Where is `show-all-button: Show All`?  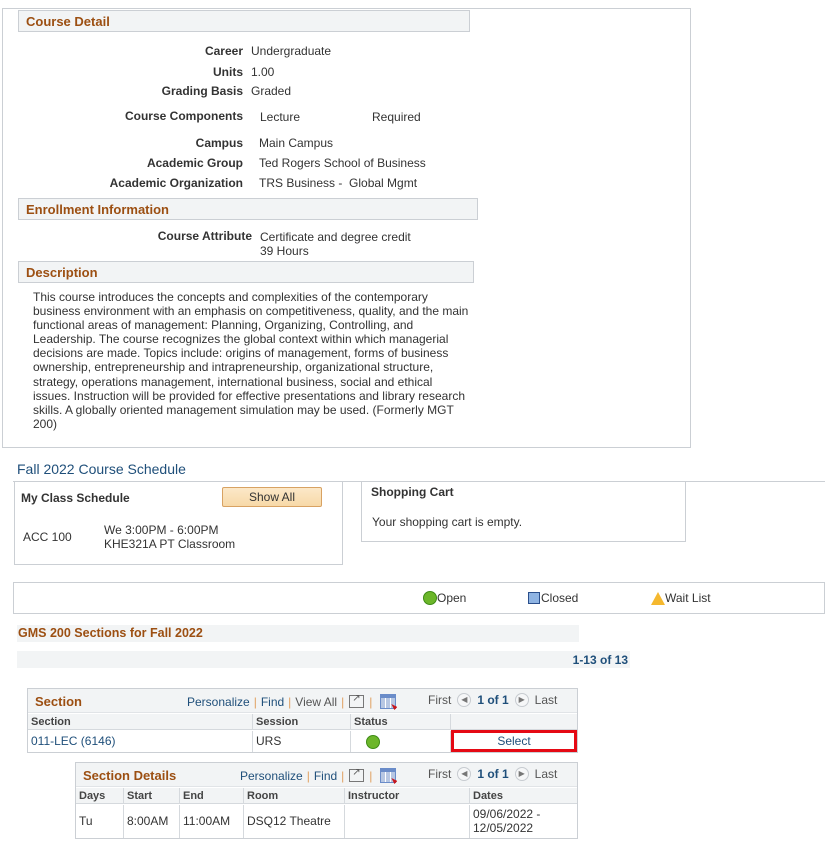 show-all-button: Show All is located at coordinates (272, 497).